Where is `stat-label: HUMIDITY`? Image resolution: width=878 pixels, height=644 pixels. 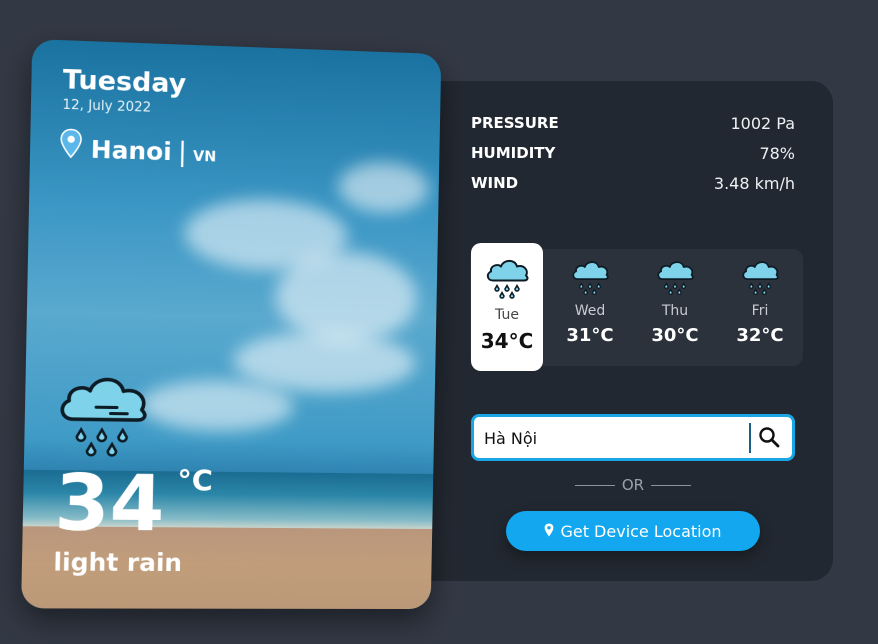 stat-label: HUMIDITY is located at coordinates (513, 153).